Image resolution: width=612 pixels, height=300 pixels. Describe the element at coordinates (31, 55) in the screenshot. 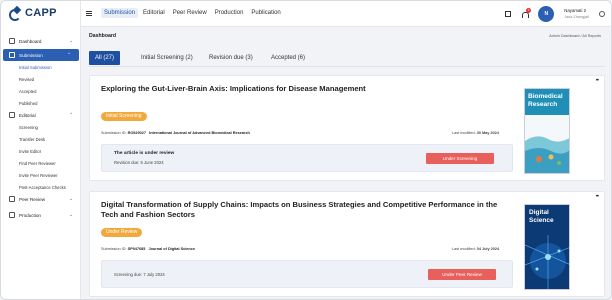

I see `sidebar-item-label: Submission` at that location.